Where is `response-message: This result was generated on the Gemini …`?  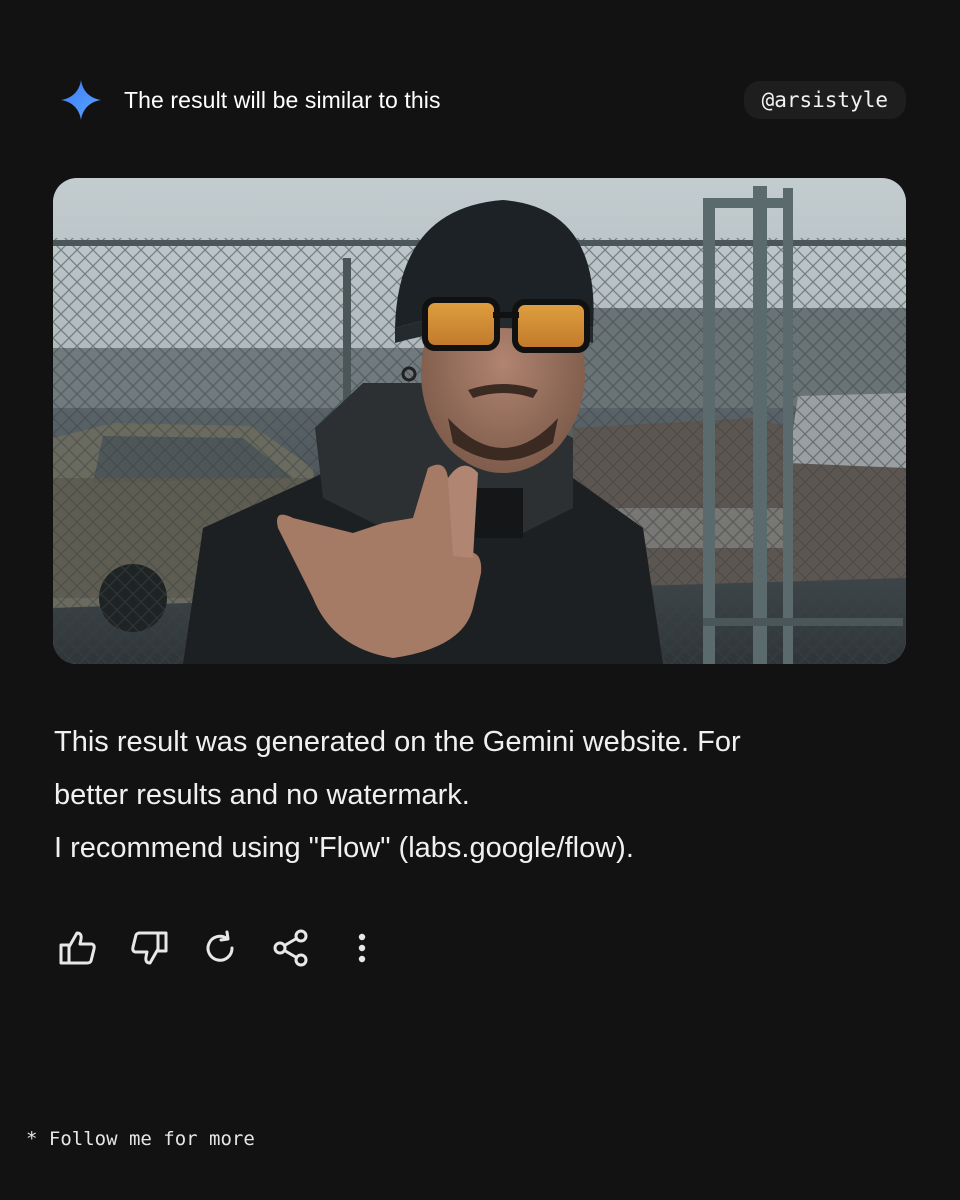
response-message: This result was generated on the Gemini … is located at coordinates (464, 795).